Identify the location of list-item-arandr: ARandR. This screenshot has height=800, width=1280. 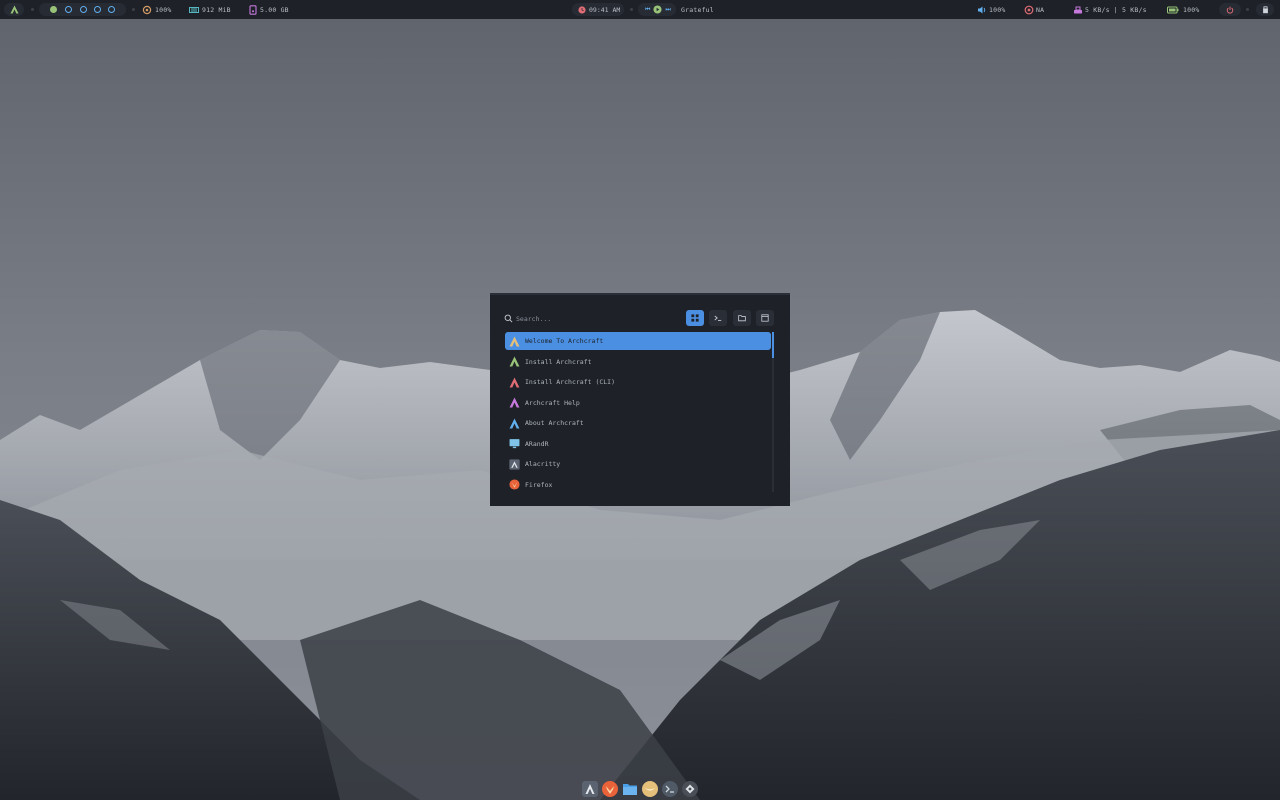
(638, 444).